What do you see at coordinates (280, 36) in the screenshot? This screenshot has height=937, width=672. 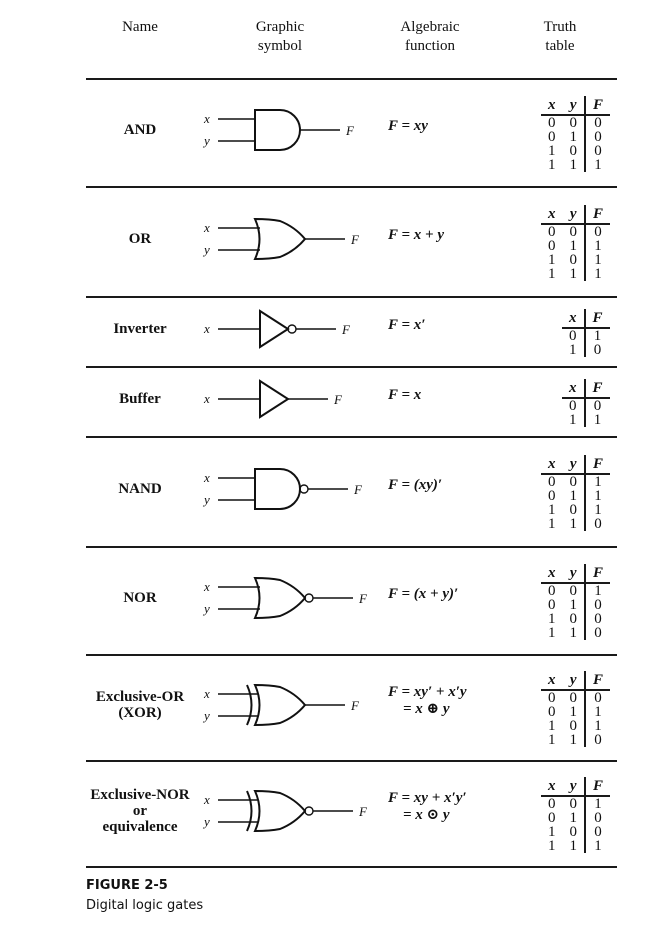 I see `header-graphic-symbol: Graphic symbol` at bounding box center [280, 36].